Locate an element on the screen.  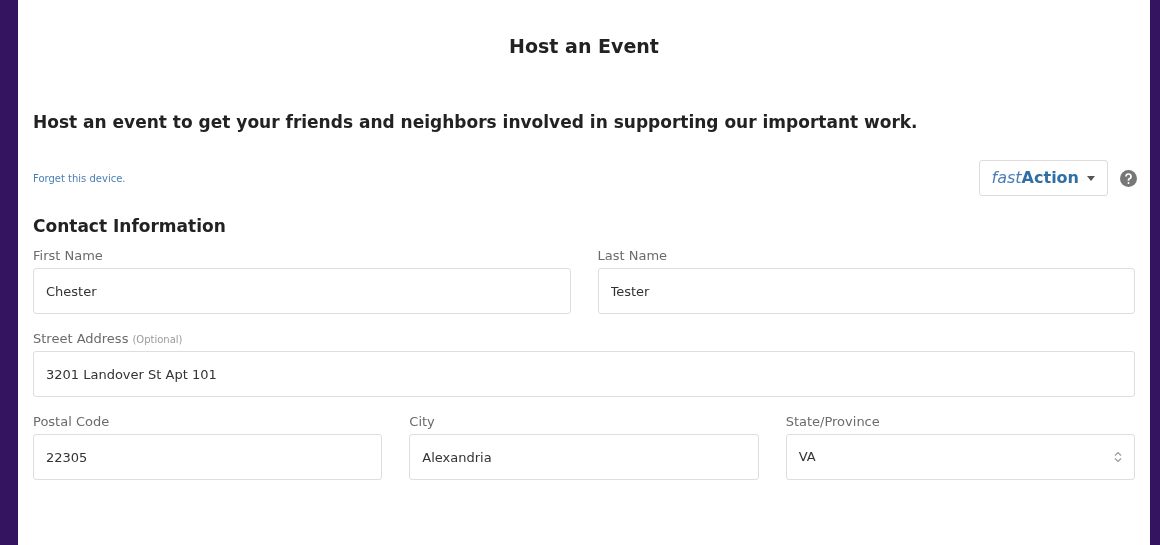
field-label: City is located at coordinates (422, 422).